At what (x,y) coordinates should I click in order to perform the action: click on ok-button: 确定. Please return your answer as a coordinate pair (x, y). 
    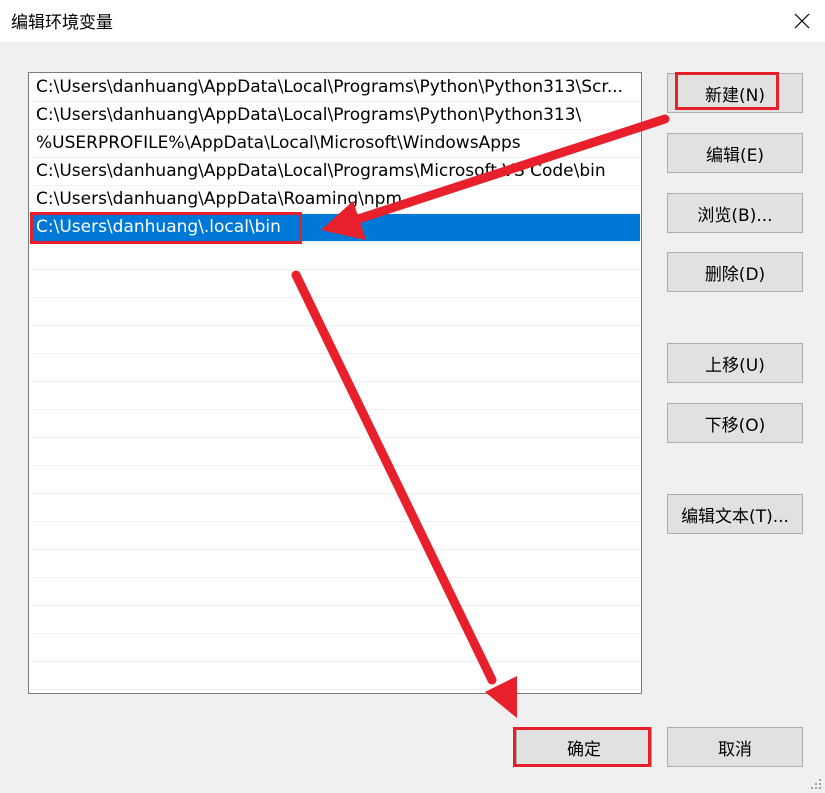
    Looking at the image, I should click on (584, 747).